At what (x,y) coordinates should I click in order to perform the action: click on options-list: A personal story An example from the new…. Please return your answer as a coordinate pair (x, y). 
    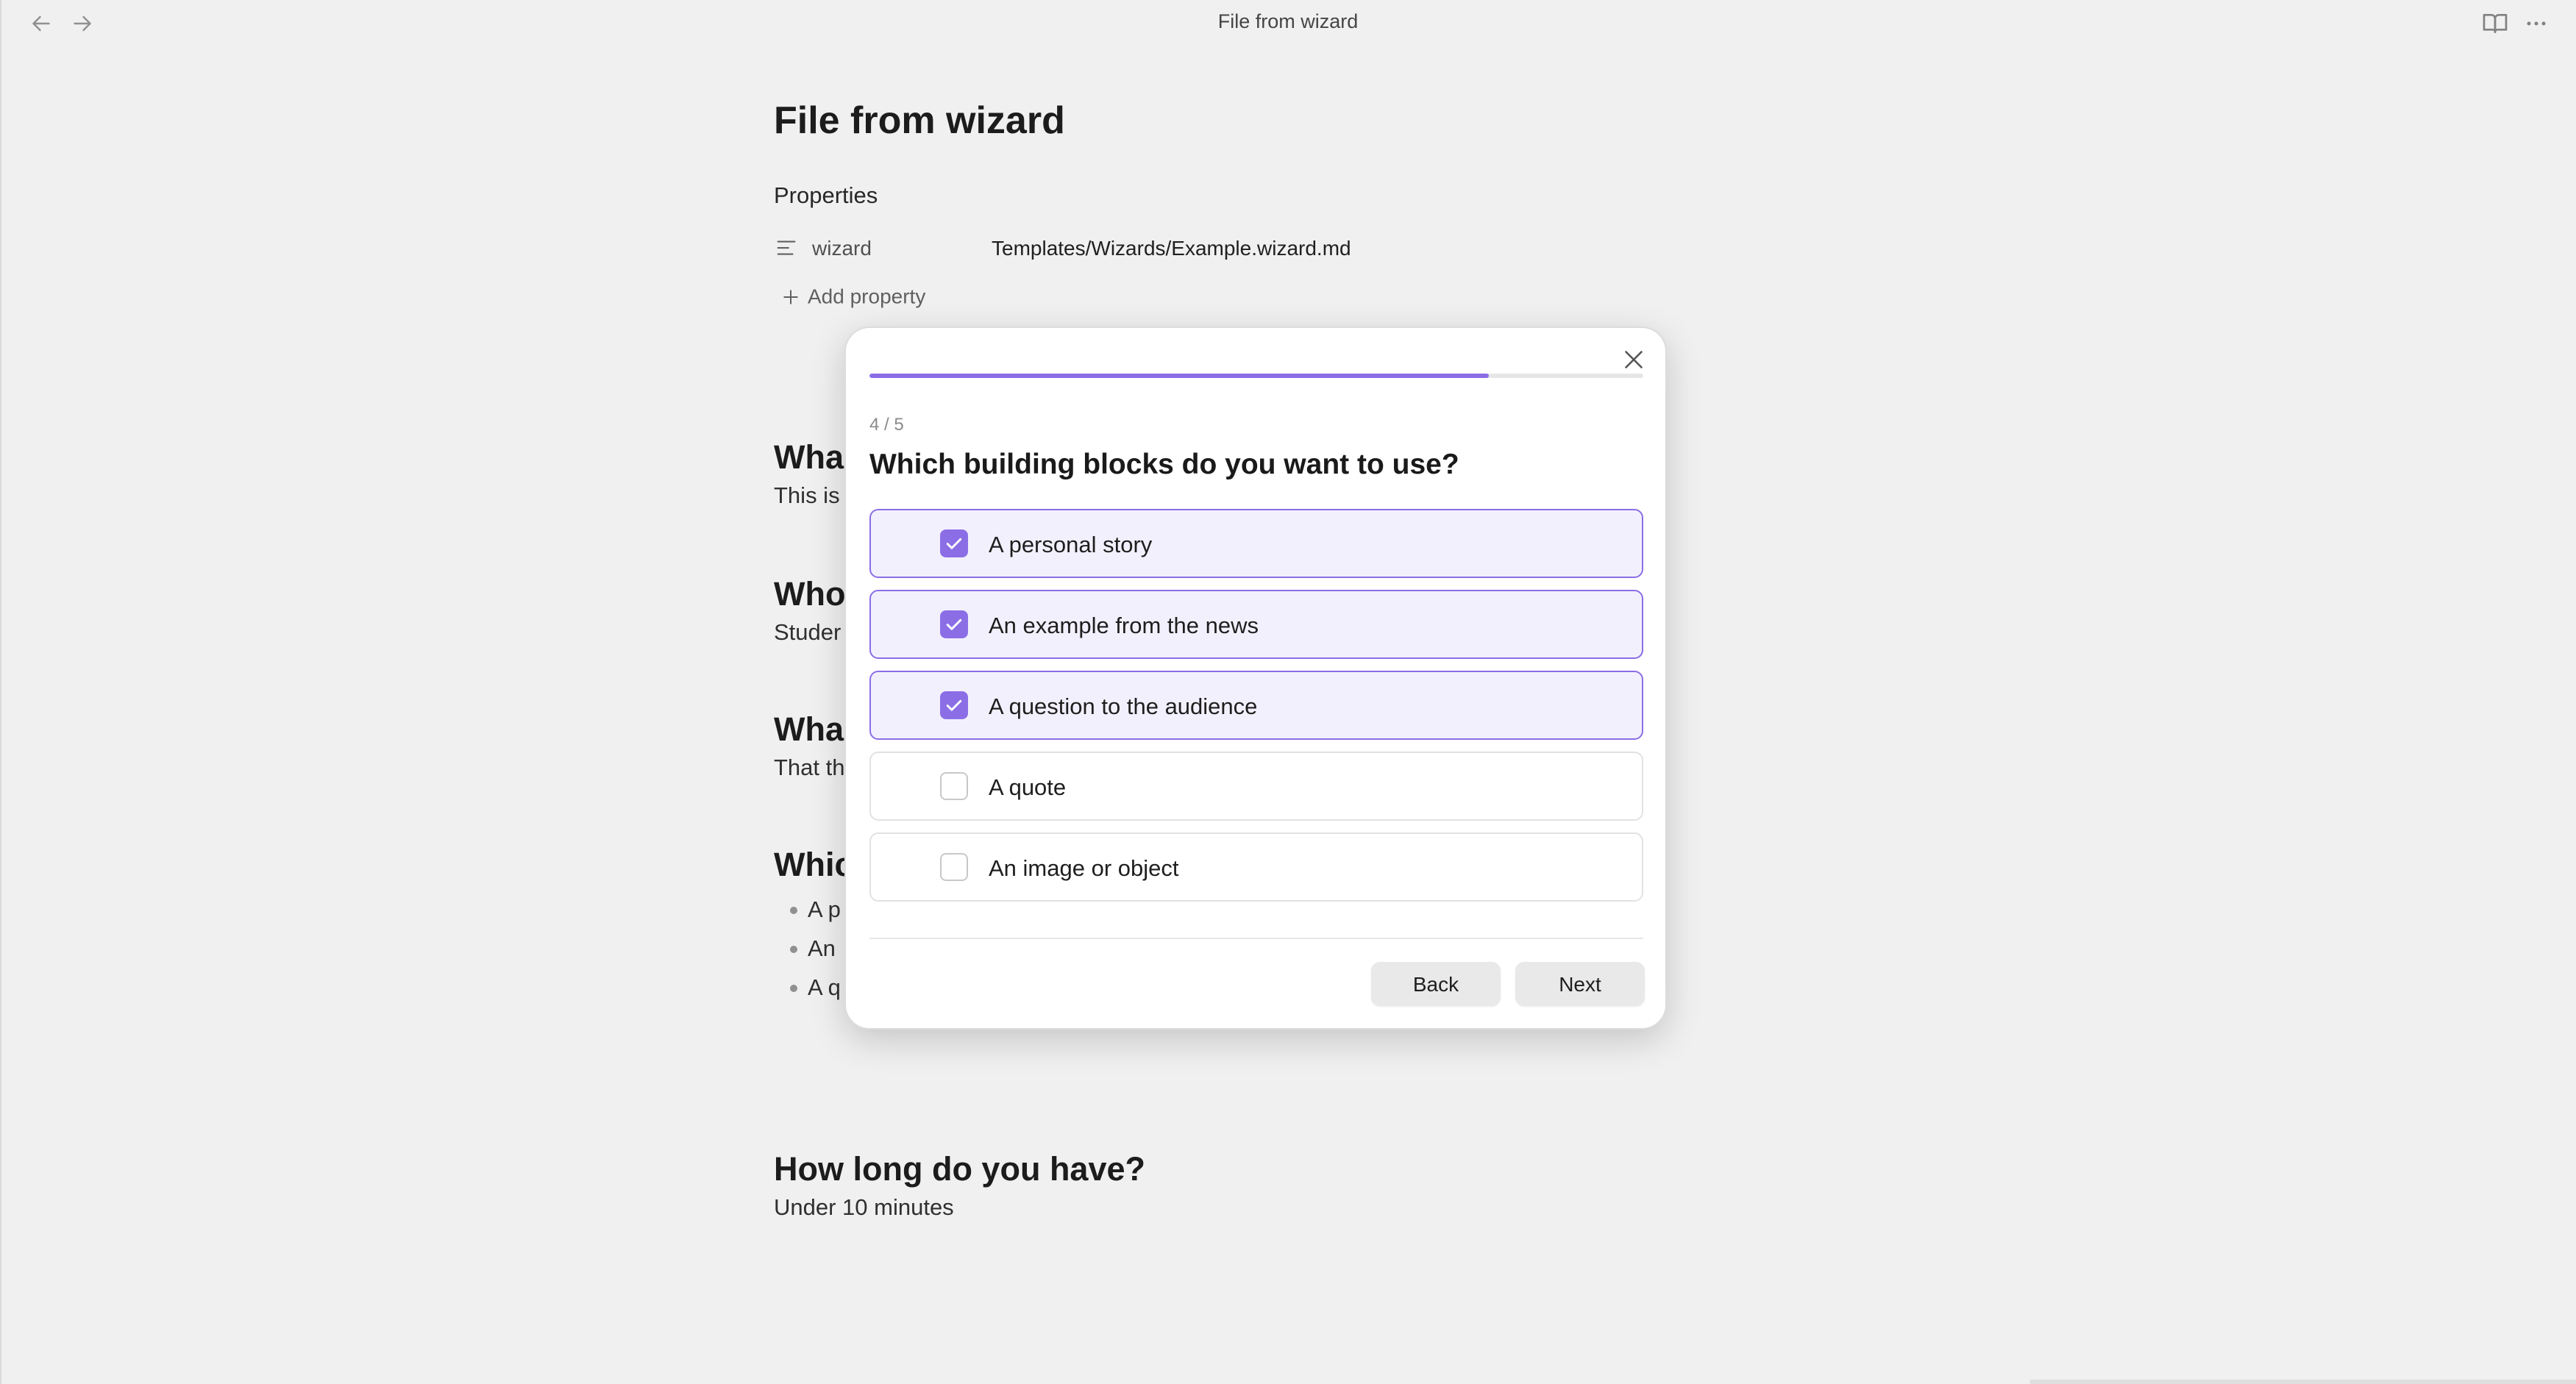
    Looking at the image, I should click on (1256, 711).